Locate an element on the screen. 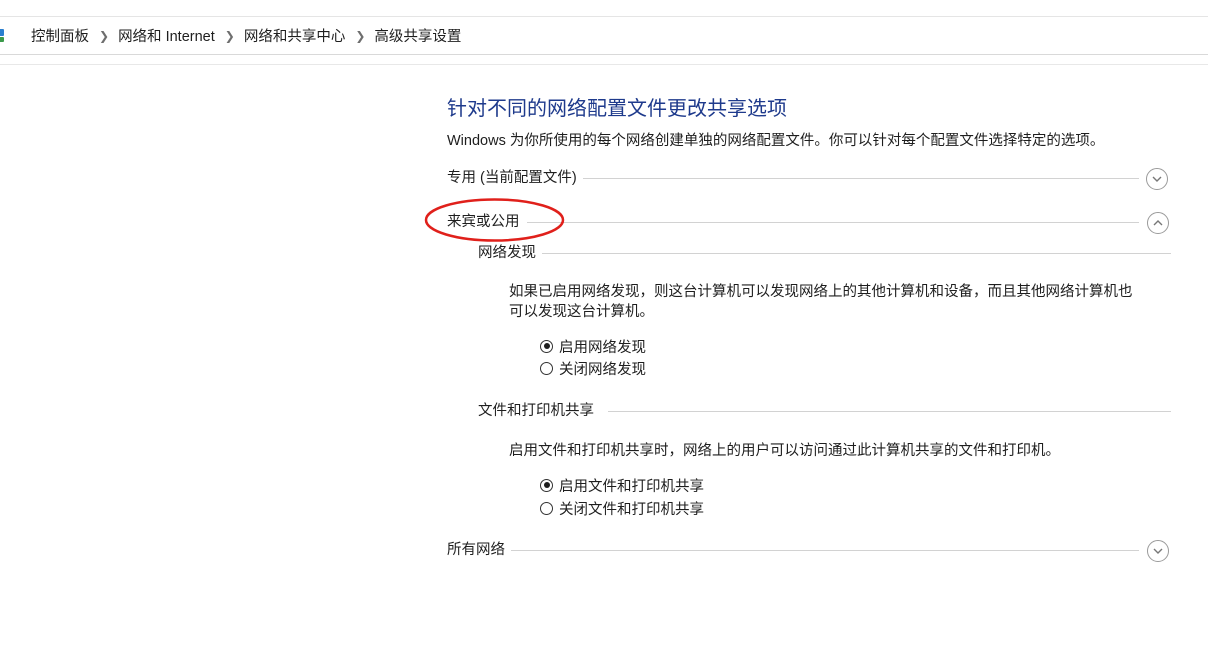 The width and height of the screenshot is (1208, 650). collapse-chevron-icon is located at coordinates (1158, 223).